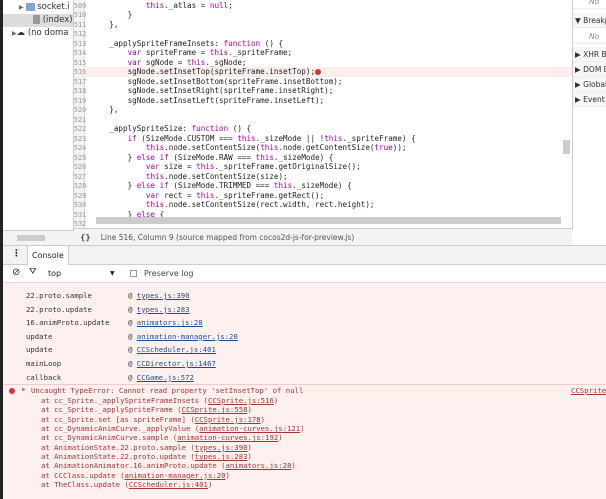 This screenshot has height=499, width=606. I want to click on stack-link: types.js:283, so click(221, 456).